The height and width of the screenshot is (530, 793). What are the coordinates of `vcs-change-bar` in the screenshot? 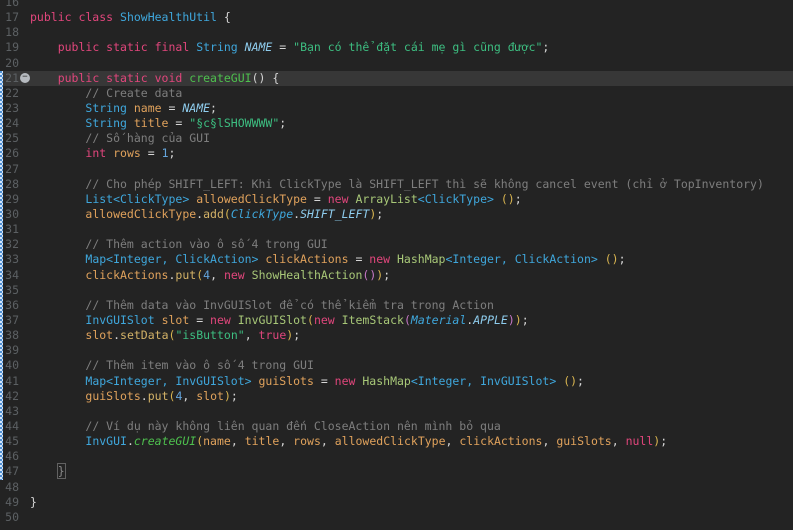 It's located at (1, 275).